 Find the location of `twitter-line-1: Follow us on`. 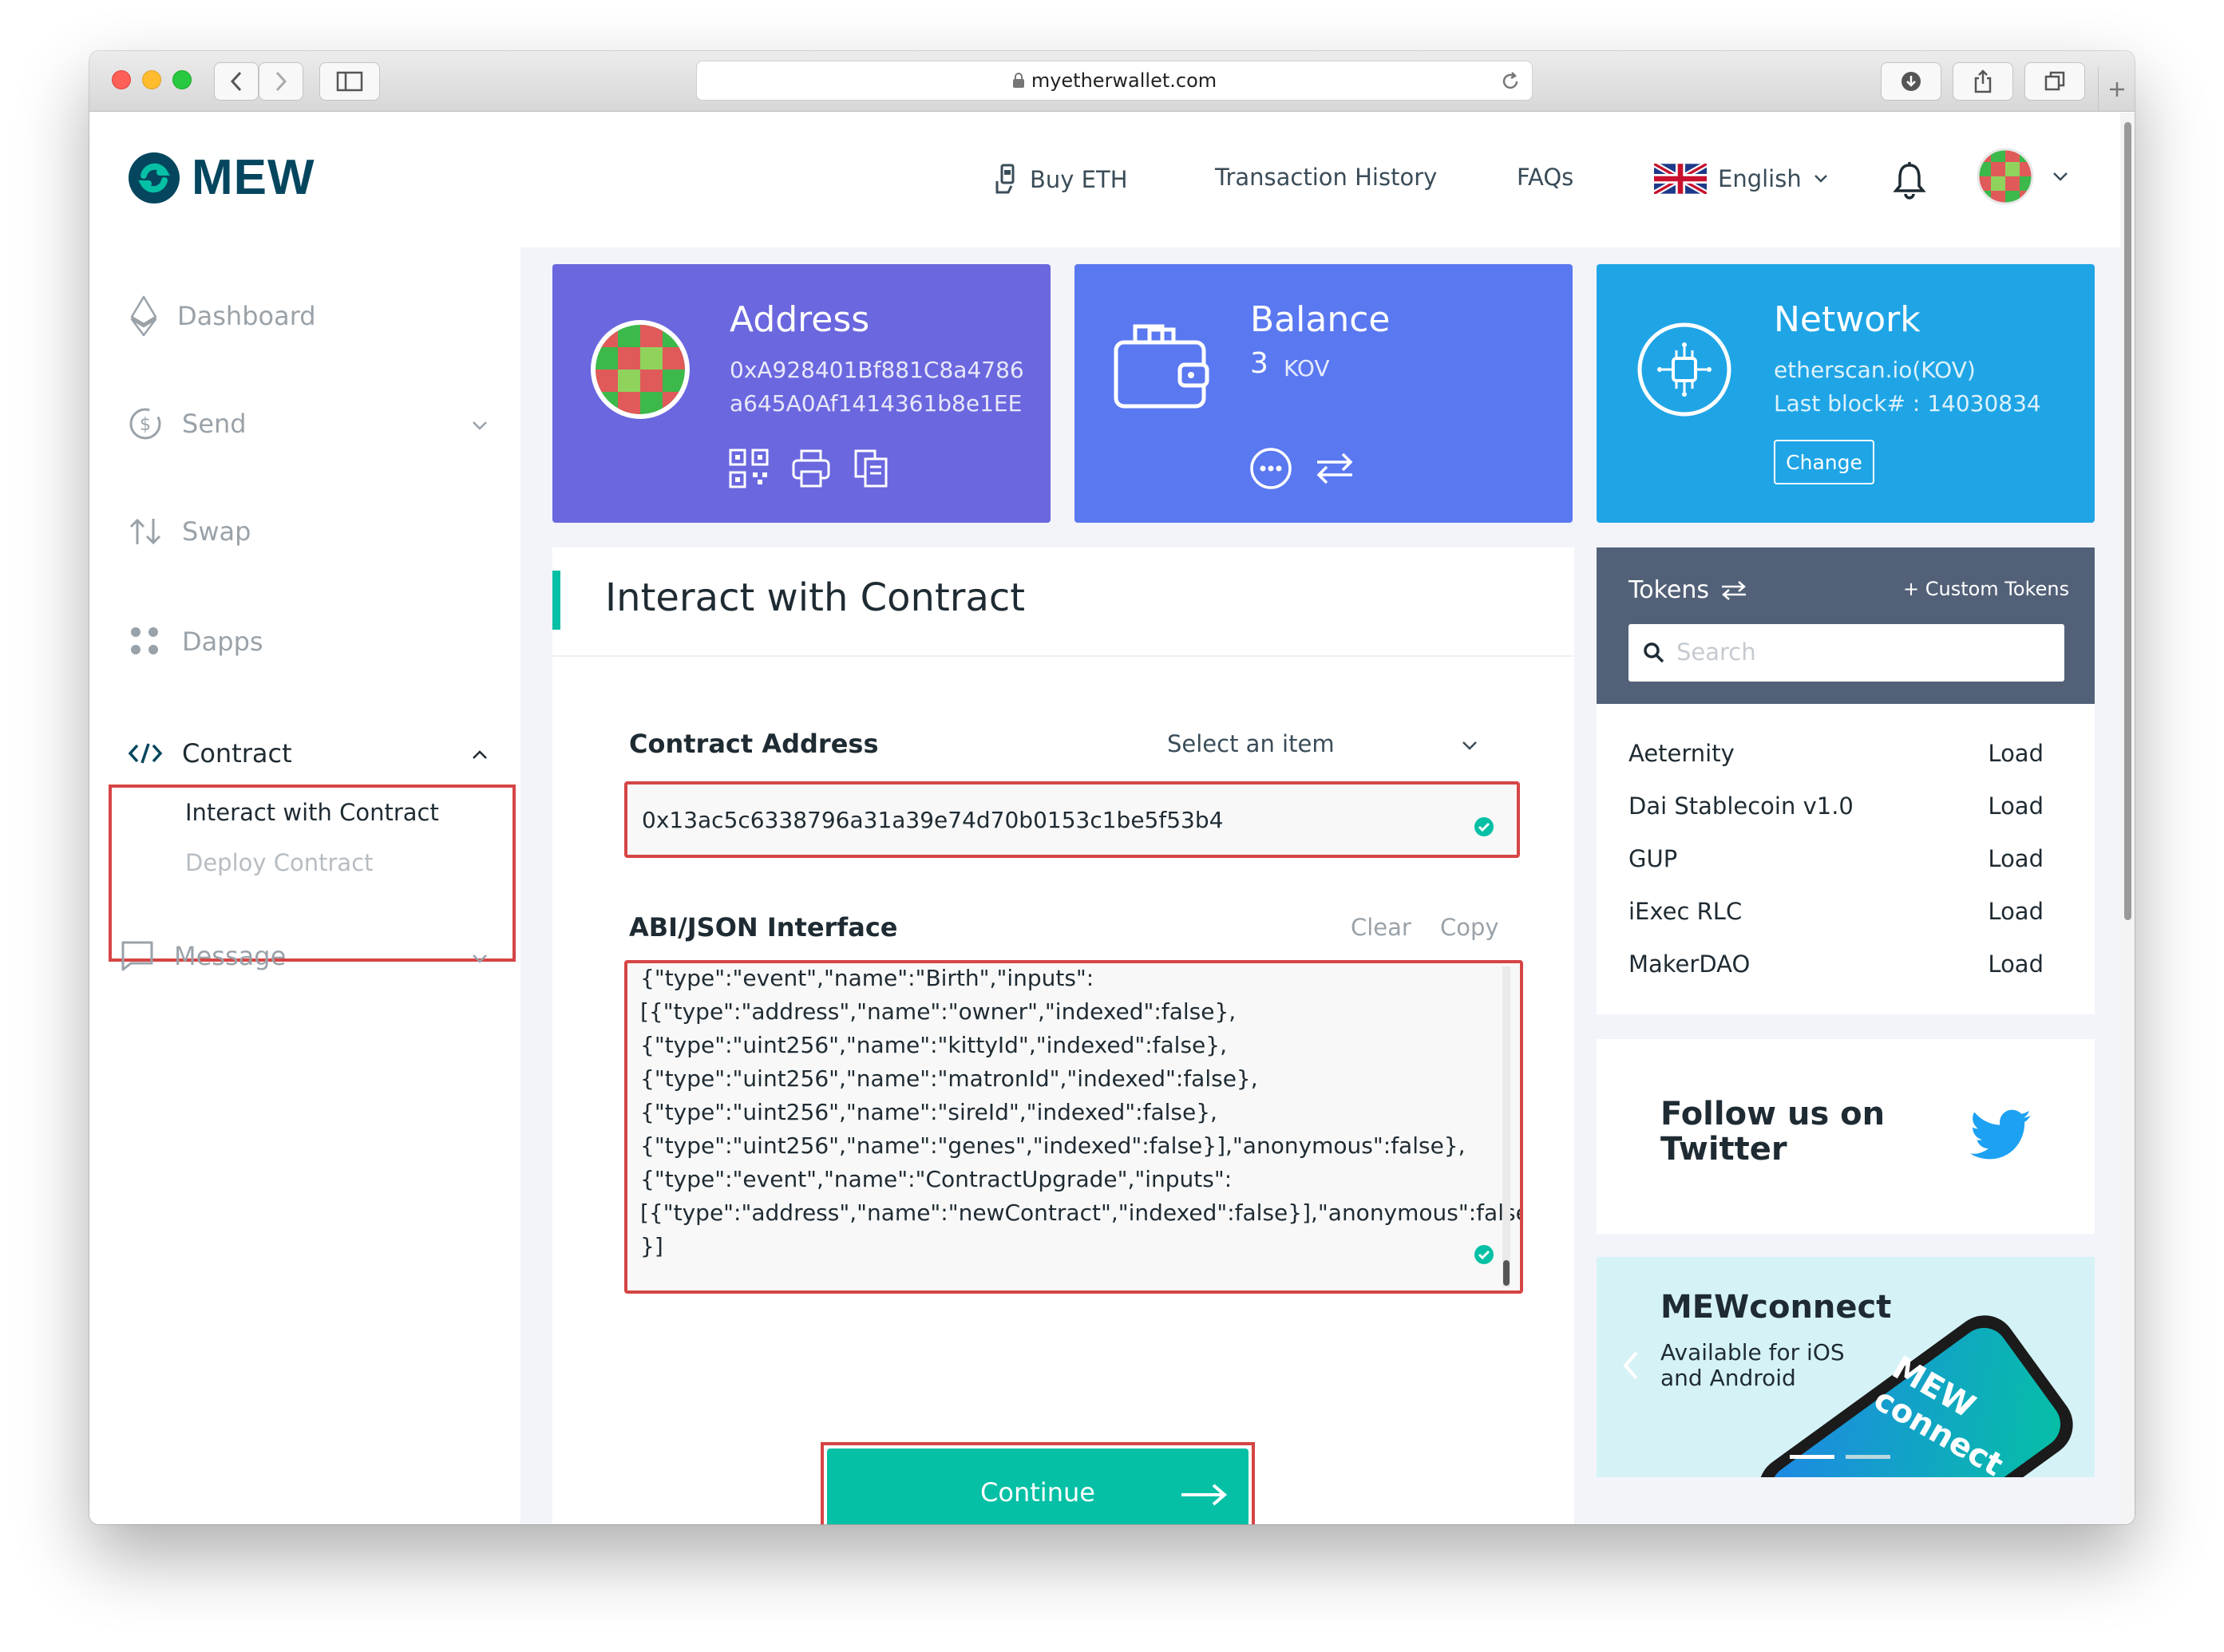

twitter-line-1: Follow us on is located at coordinates (1773, 1114).